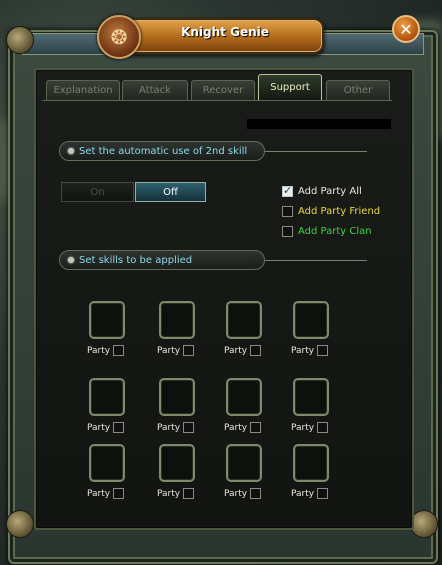 This screenshot has height=565, width=442. I want to click on option-add-party-clan: Add Party Clan, so click(327, 231).